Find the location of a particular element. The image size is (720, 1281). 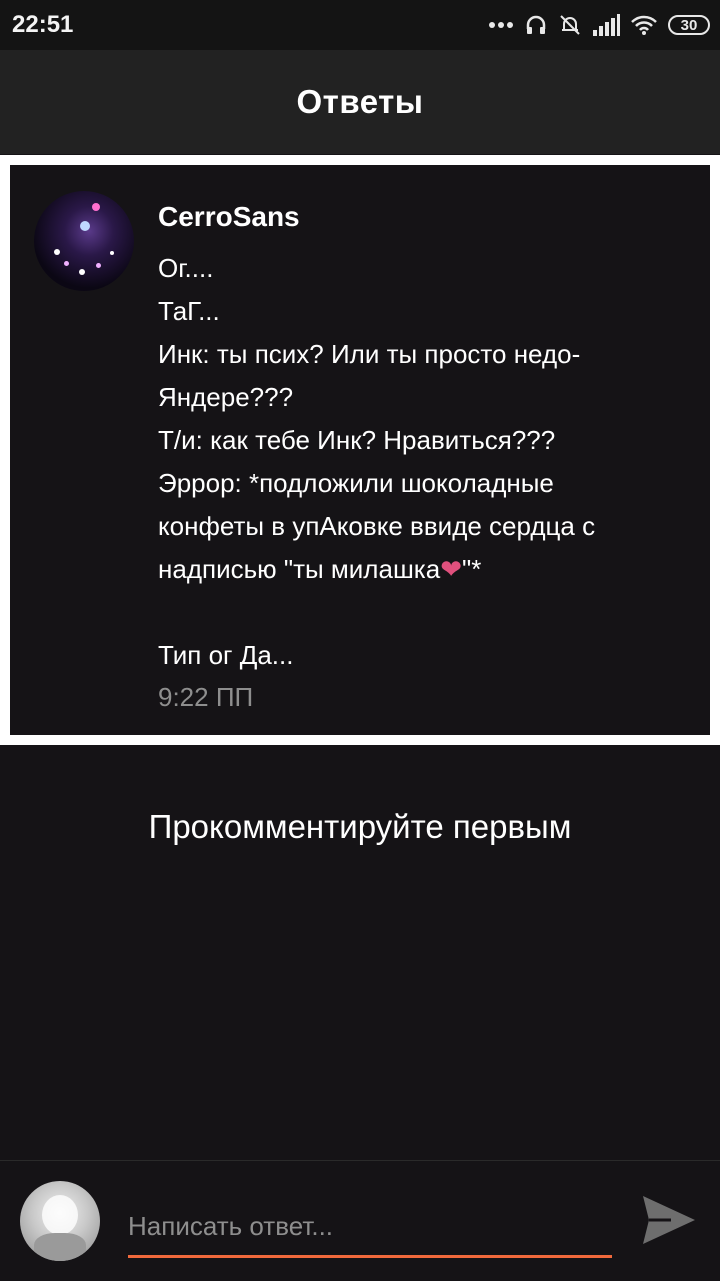

app-bar: Ответы is located at coordinates (360, 102).